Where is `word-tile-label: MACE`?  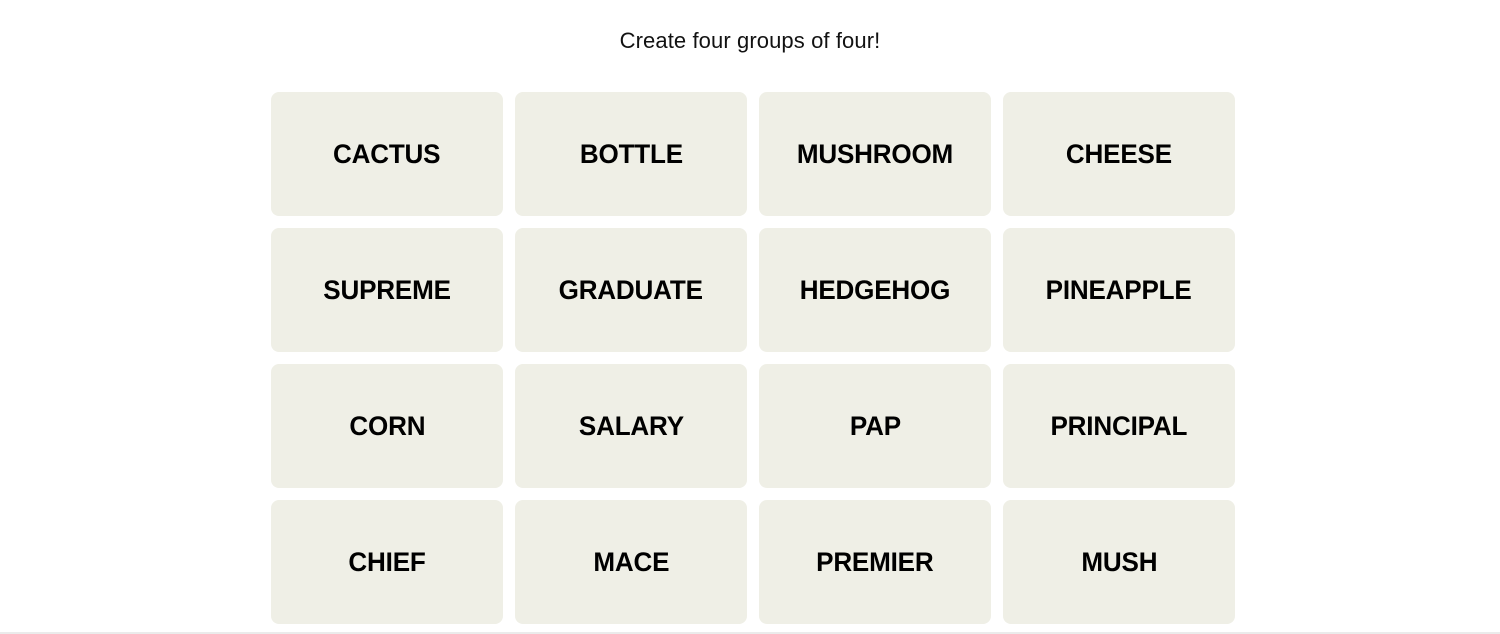
word-tile-label: MACE is located at coordinates (631, 561).